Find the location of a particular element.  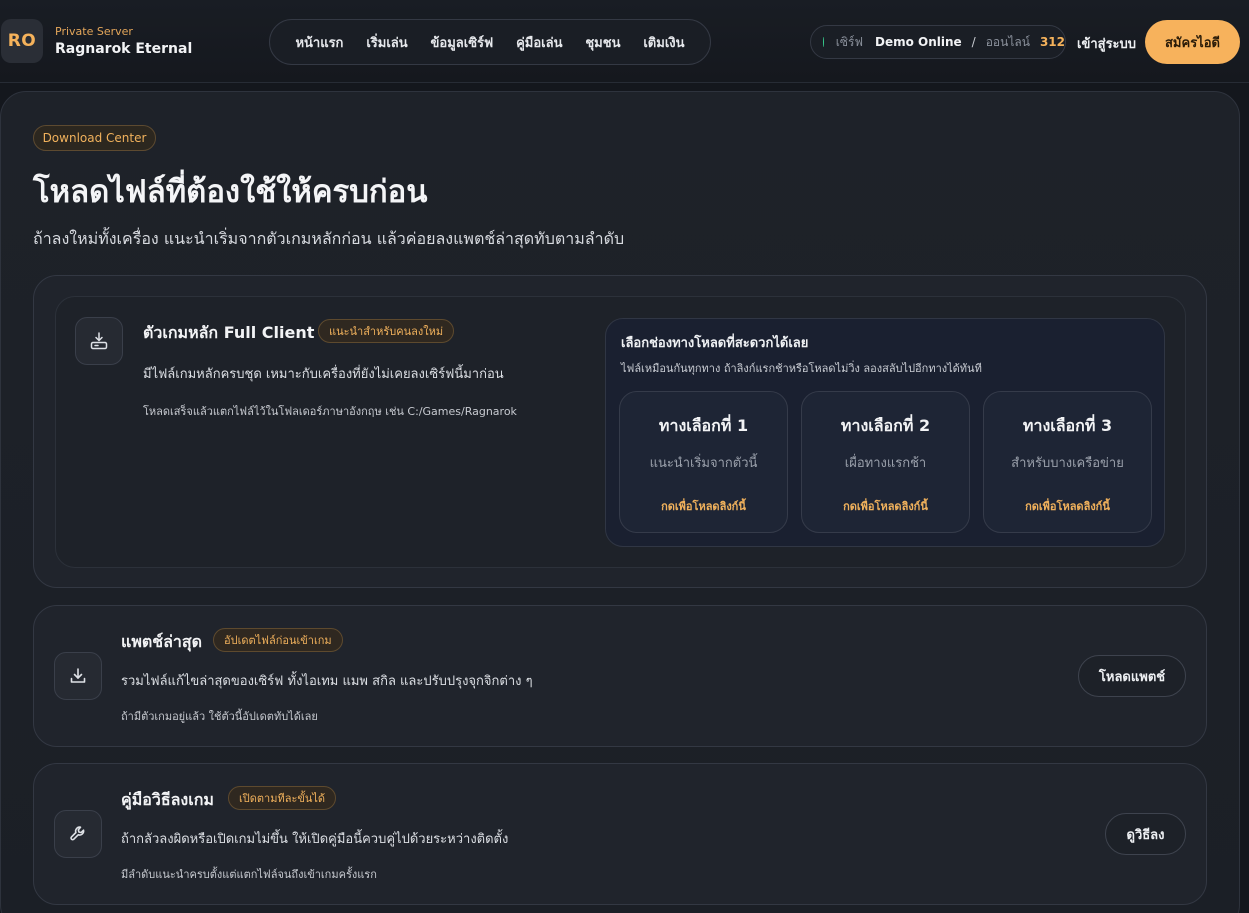

brand-name: Ragnarok Eternal is located at coordinates (123, 49).